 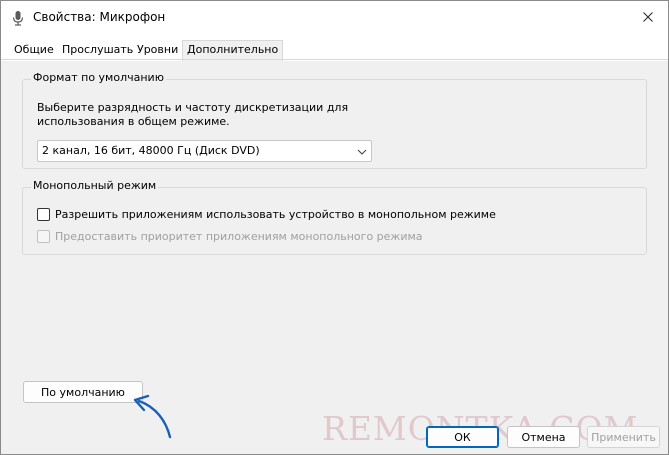 What do you see at coordinates (334, 59) in the screenshot?
I see `tab-divider` at bounding box center [334, 59].